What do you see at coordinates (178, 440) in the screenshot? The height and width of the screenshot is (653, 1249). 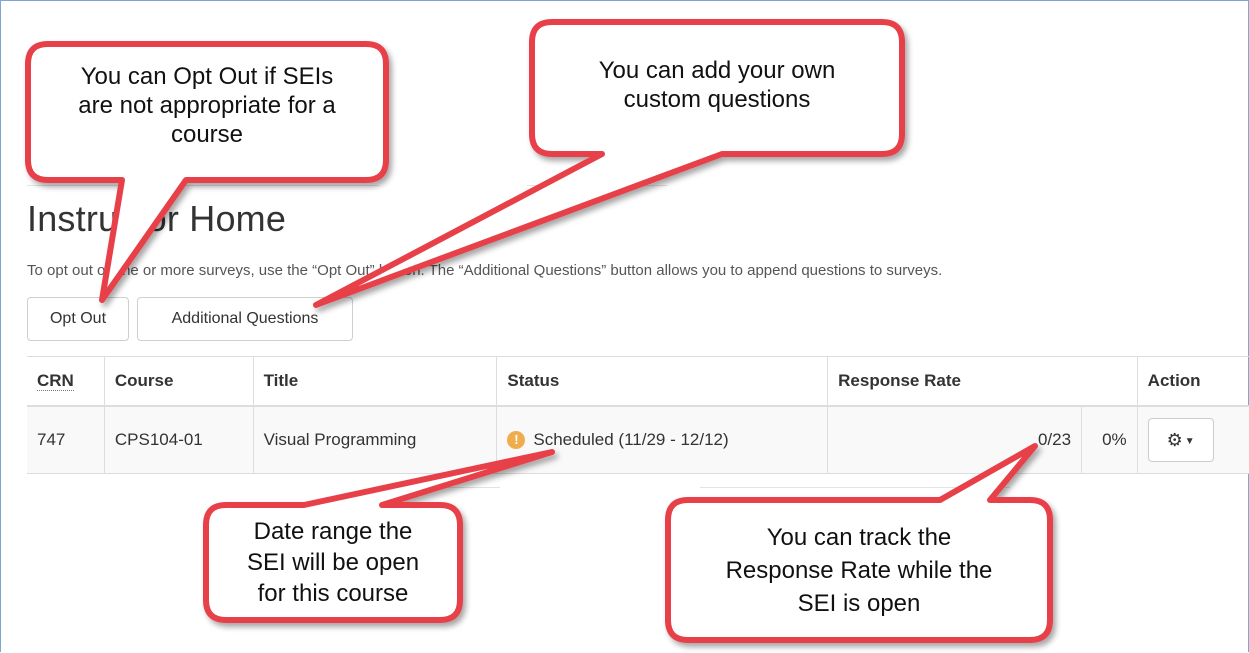 I see `cell-course: CPS104-01` at bounding box center [178, 440].